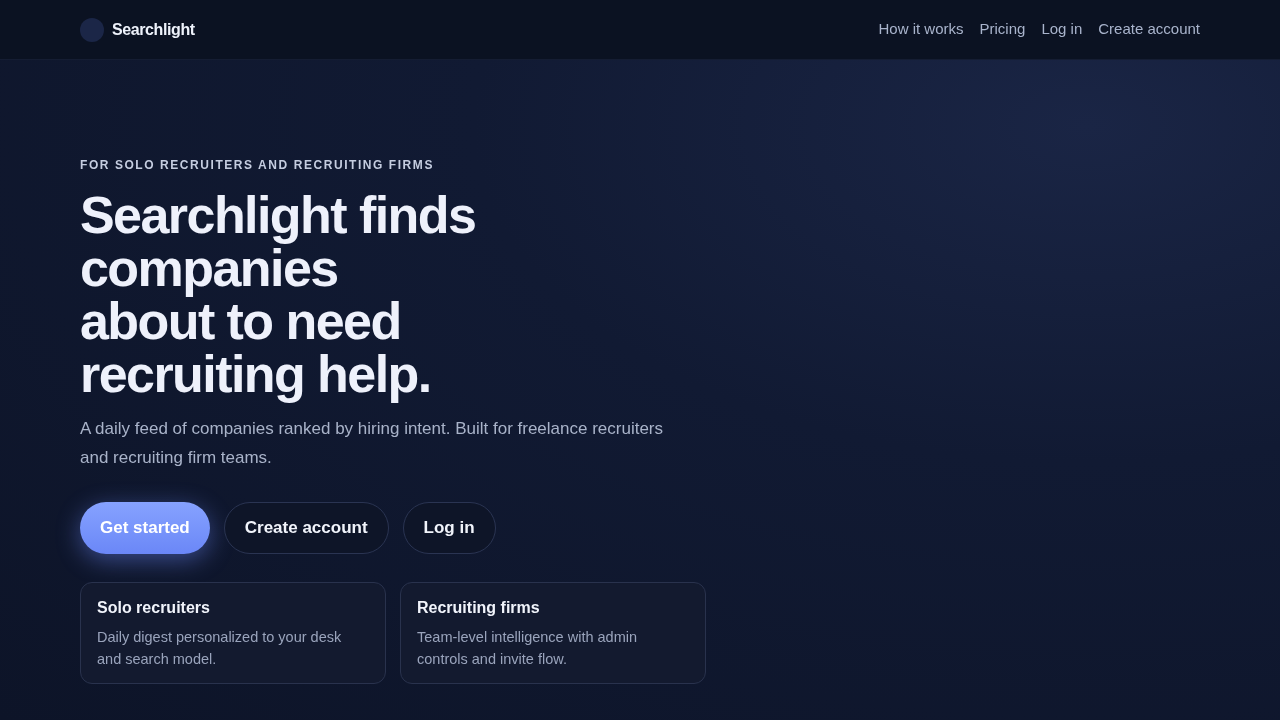 This screenshot has width=1280, height=720. What do you see at coordinates (153, 608) in the screenshot?
I see `card-title: Solo recruiters` at bounding box center [153, 608].